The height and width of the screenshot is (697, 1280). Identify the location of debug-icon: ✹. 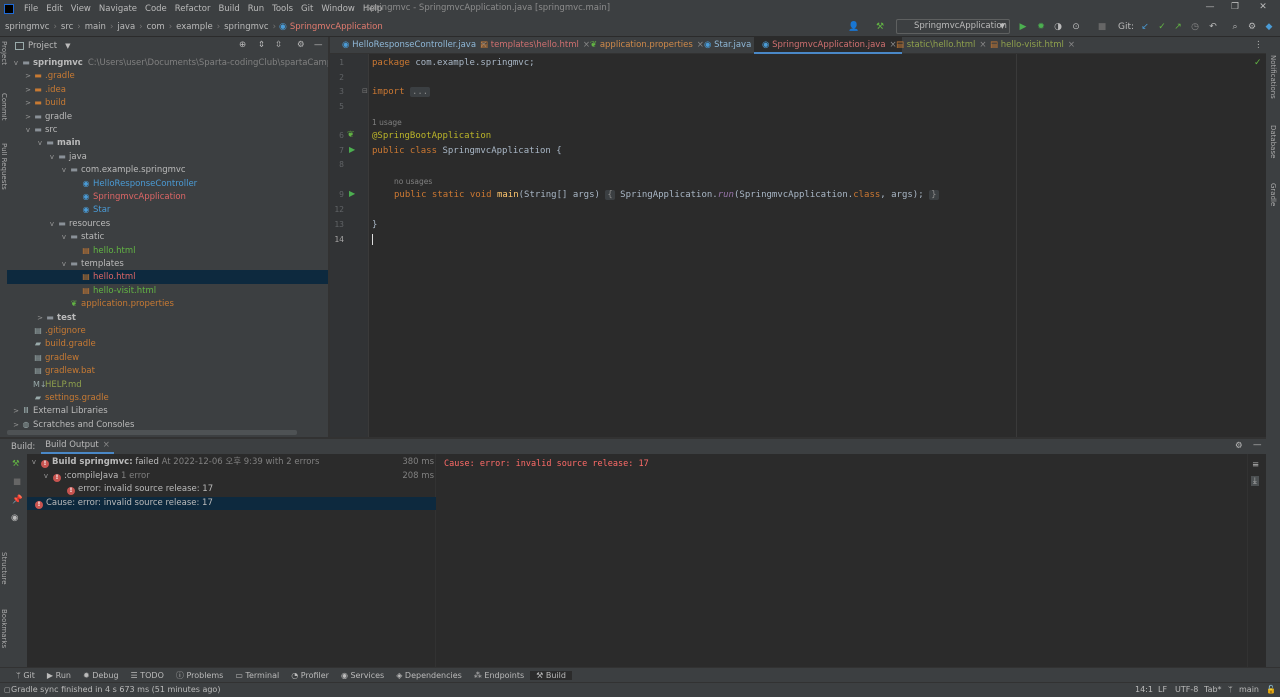
(1041, 27).